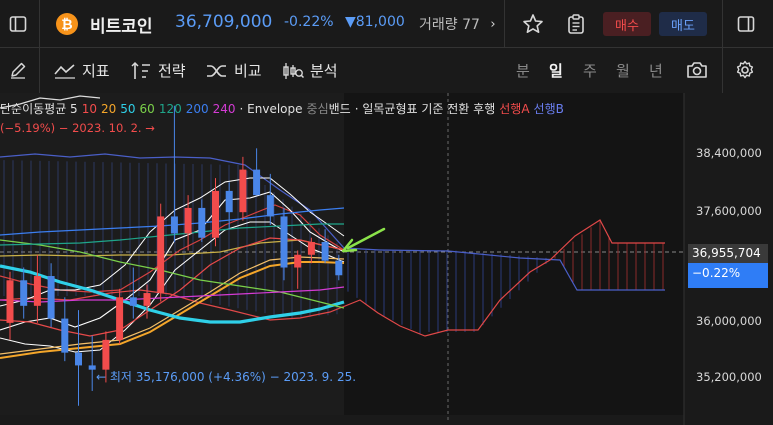  I want to click on pencil-icon, so click(18, 70).